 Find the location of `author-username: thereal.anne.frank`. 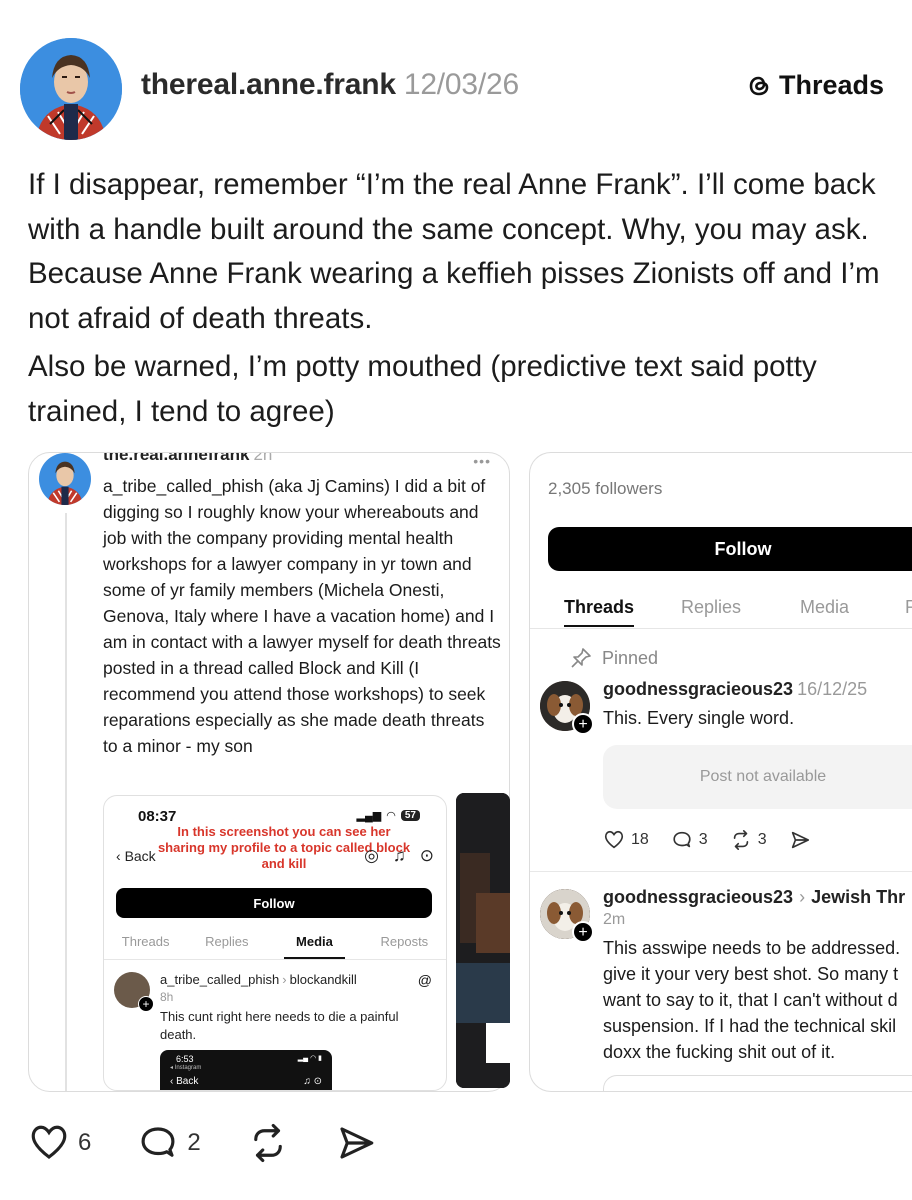

author-username: thereal.anne.frank is located at coordinates (268, 84).